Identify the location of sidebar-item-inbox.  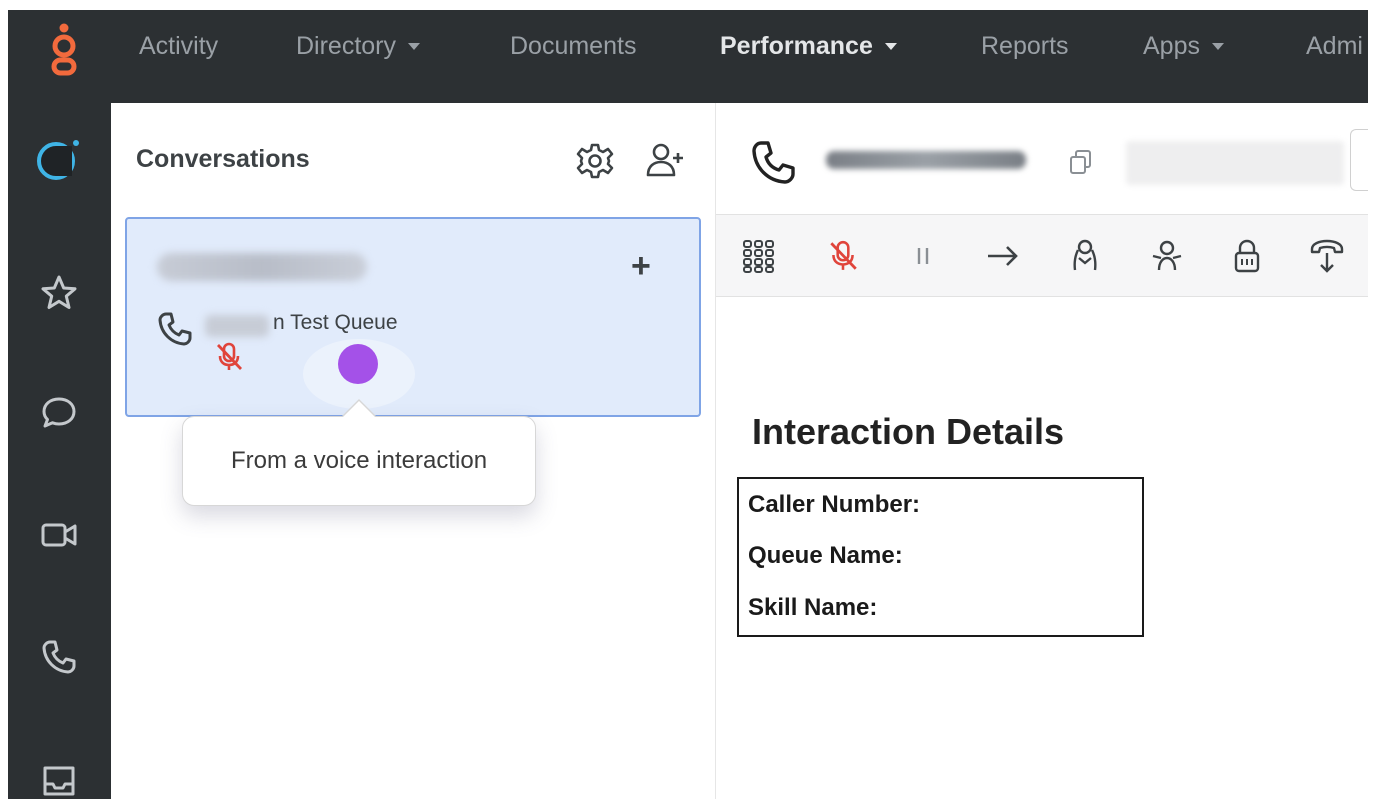
(59, 776).